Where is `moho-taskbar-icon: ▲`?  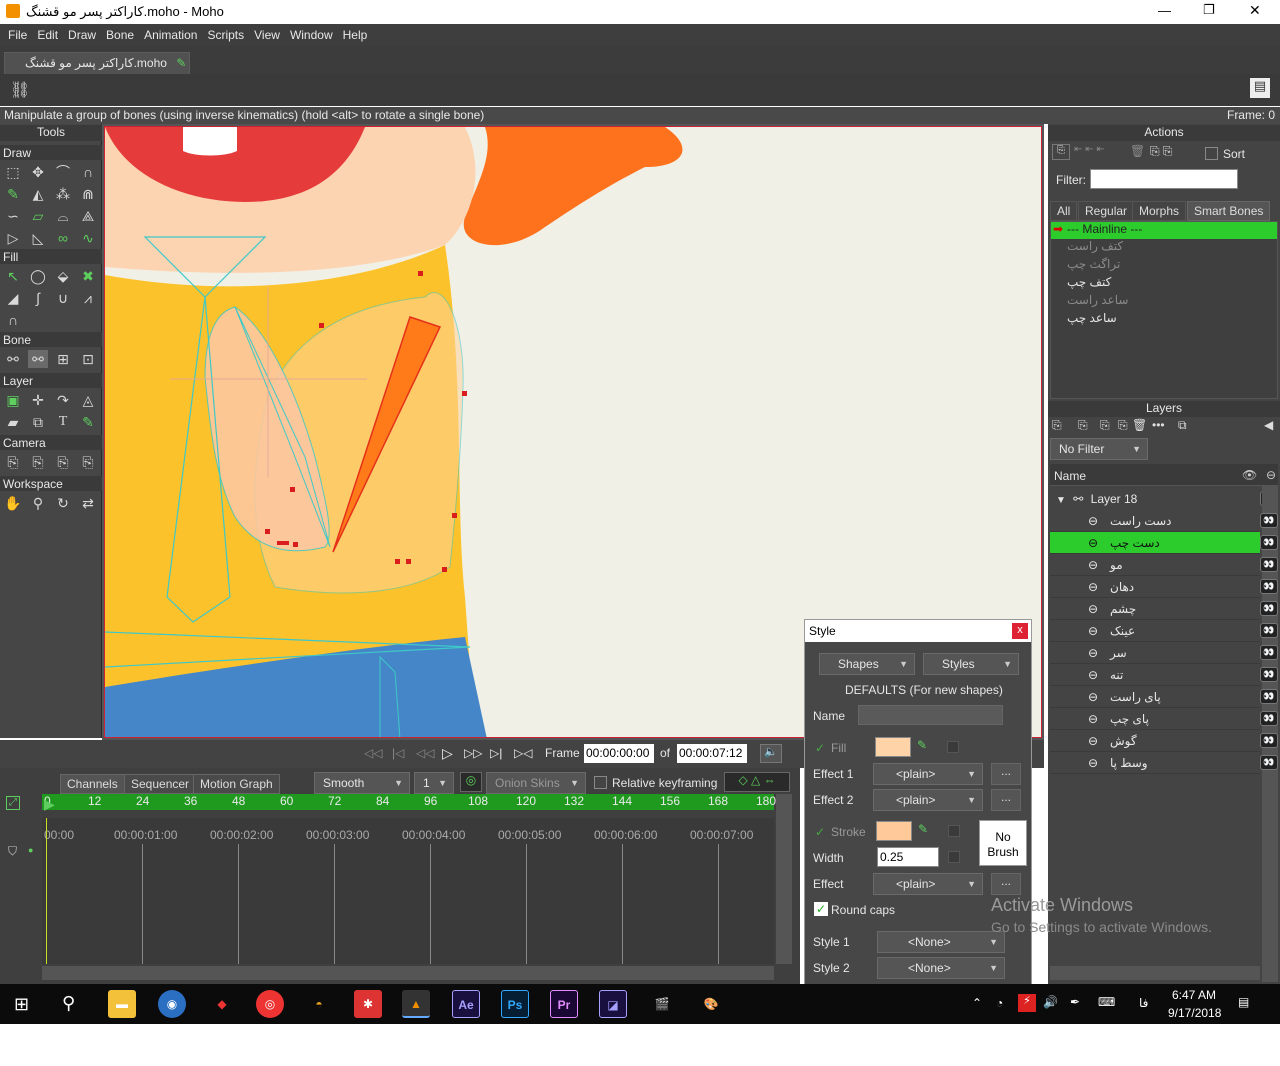 moho-taskbar-icon: ▲ is located at coordinates (416, 1004).